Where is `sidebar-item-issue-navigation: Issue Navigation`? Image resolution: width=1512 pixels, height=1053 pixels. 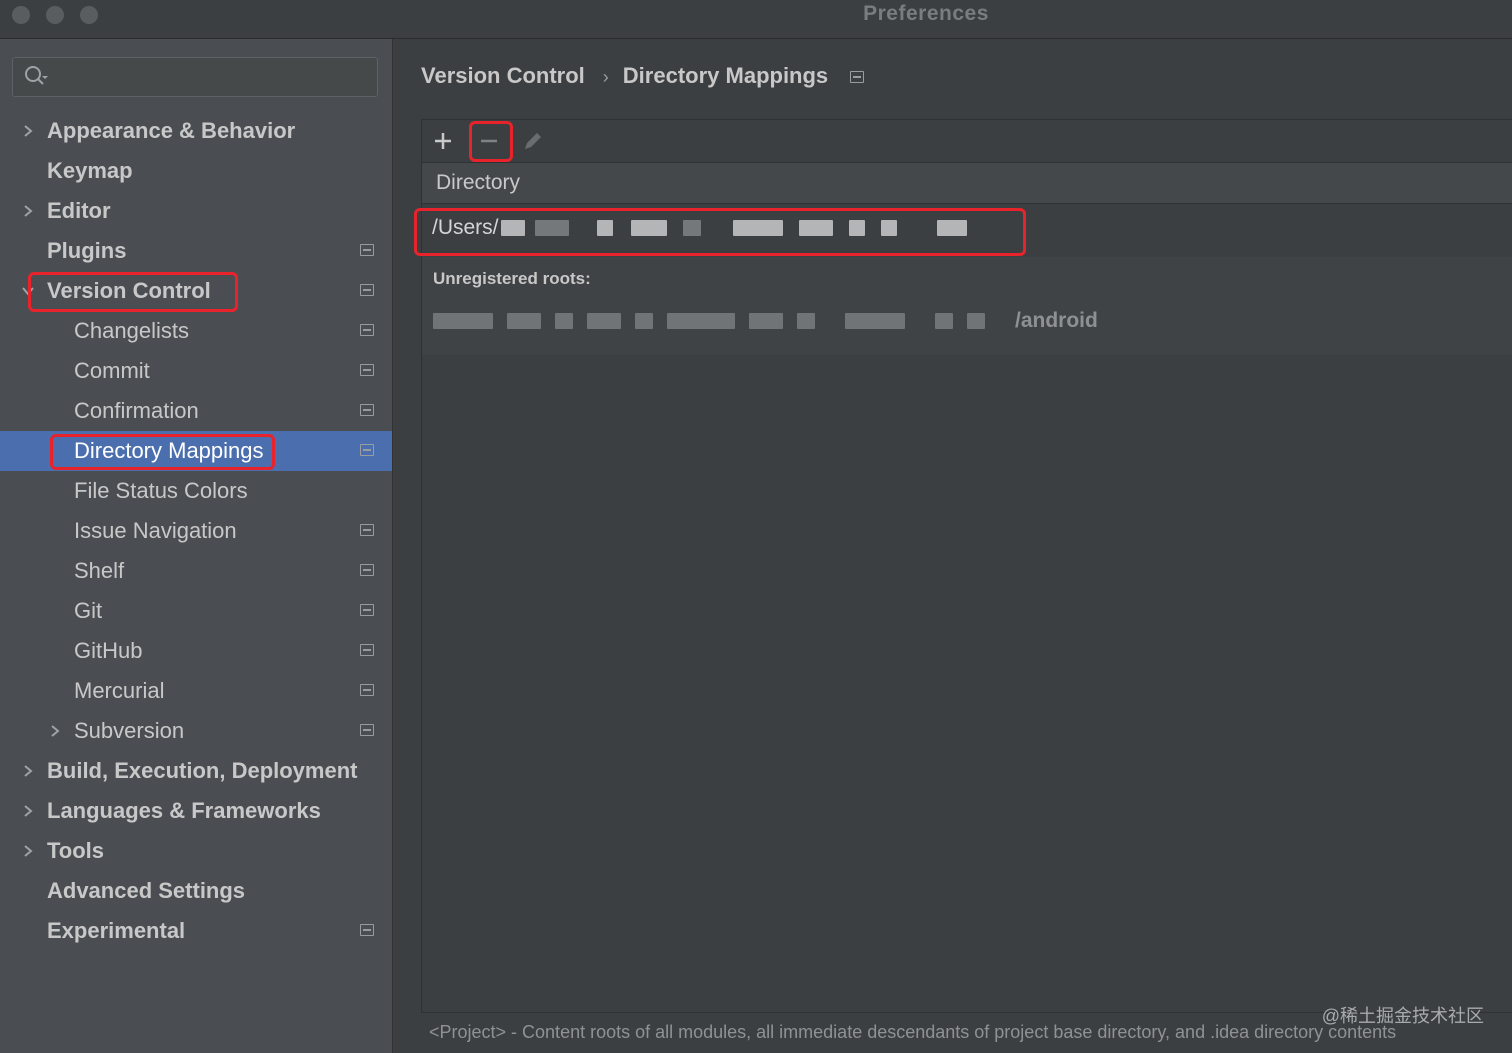 sidebar-item-issue-navigation: Issue Navigation is located at coordinates (196, 531).